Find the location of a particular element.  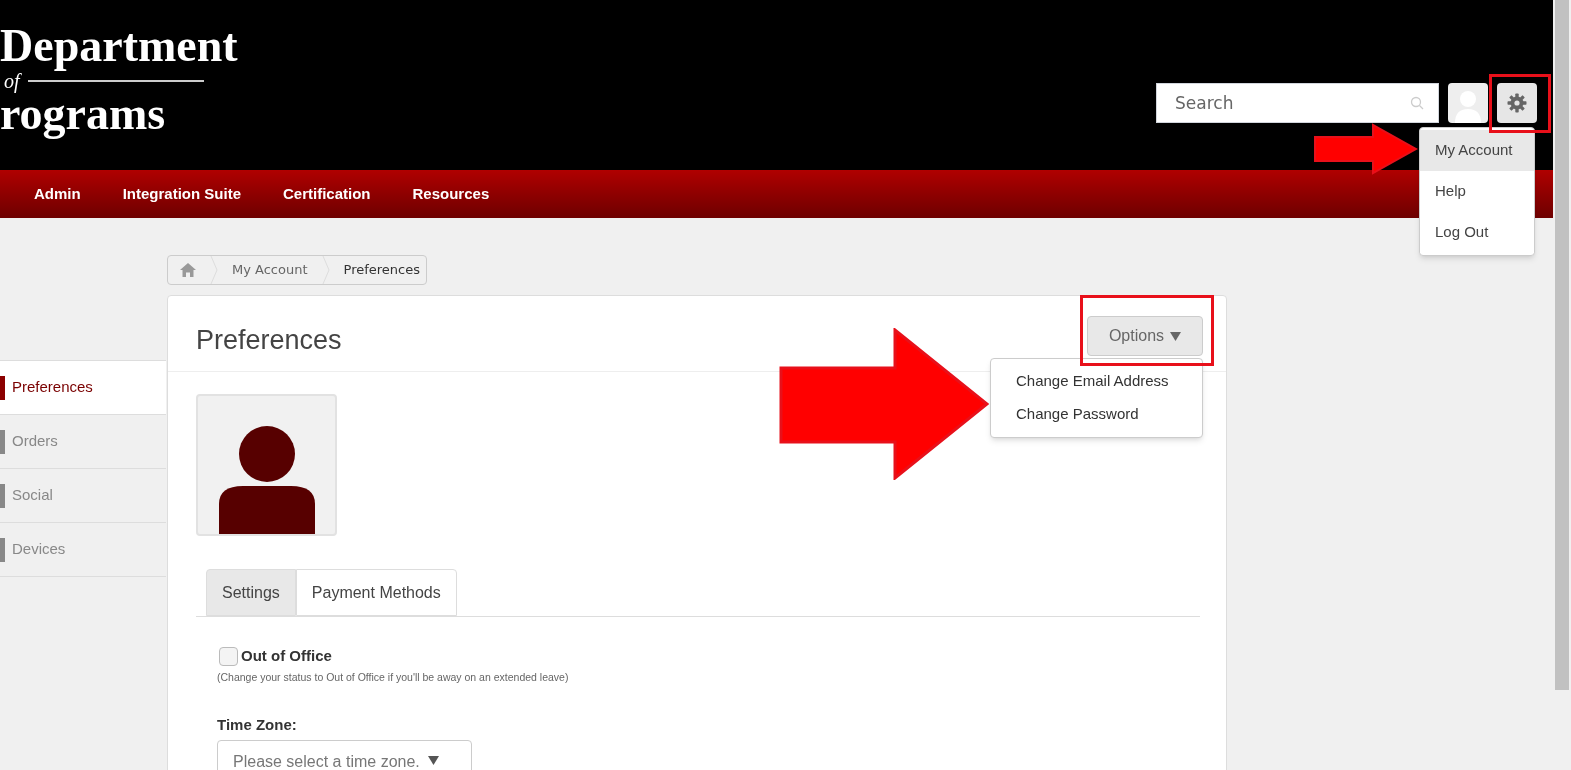

highlight-frame is located at coordinates (1520, 103).